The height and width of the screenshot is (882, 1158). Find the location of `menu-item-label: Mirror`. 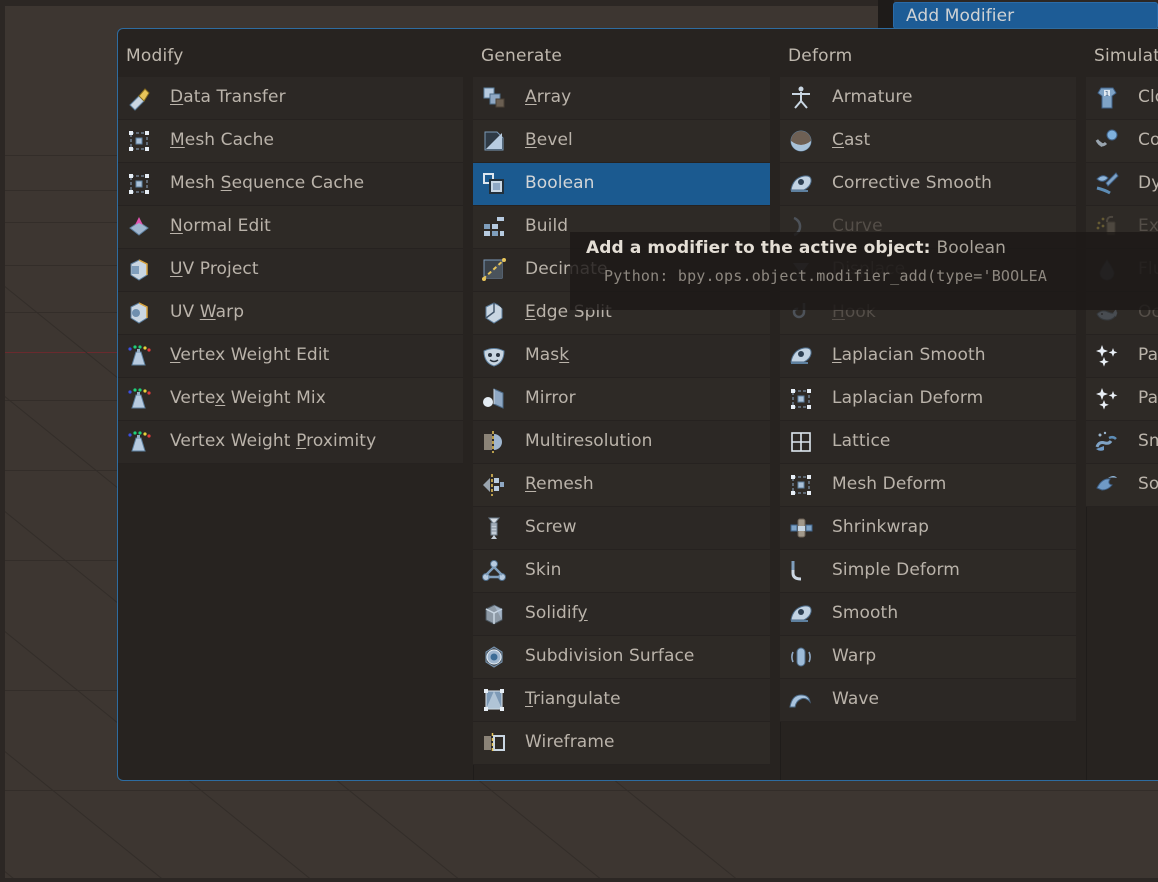

menu-item-label: Mirror is located at coordinates (550, 398).